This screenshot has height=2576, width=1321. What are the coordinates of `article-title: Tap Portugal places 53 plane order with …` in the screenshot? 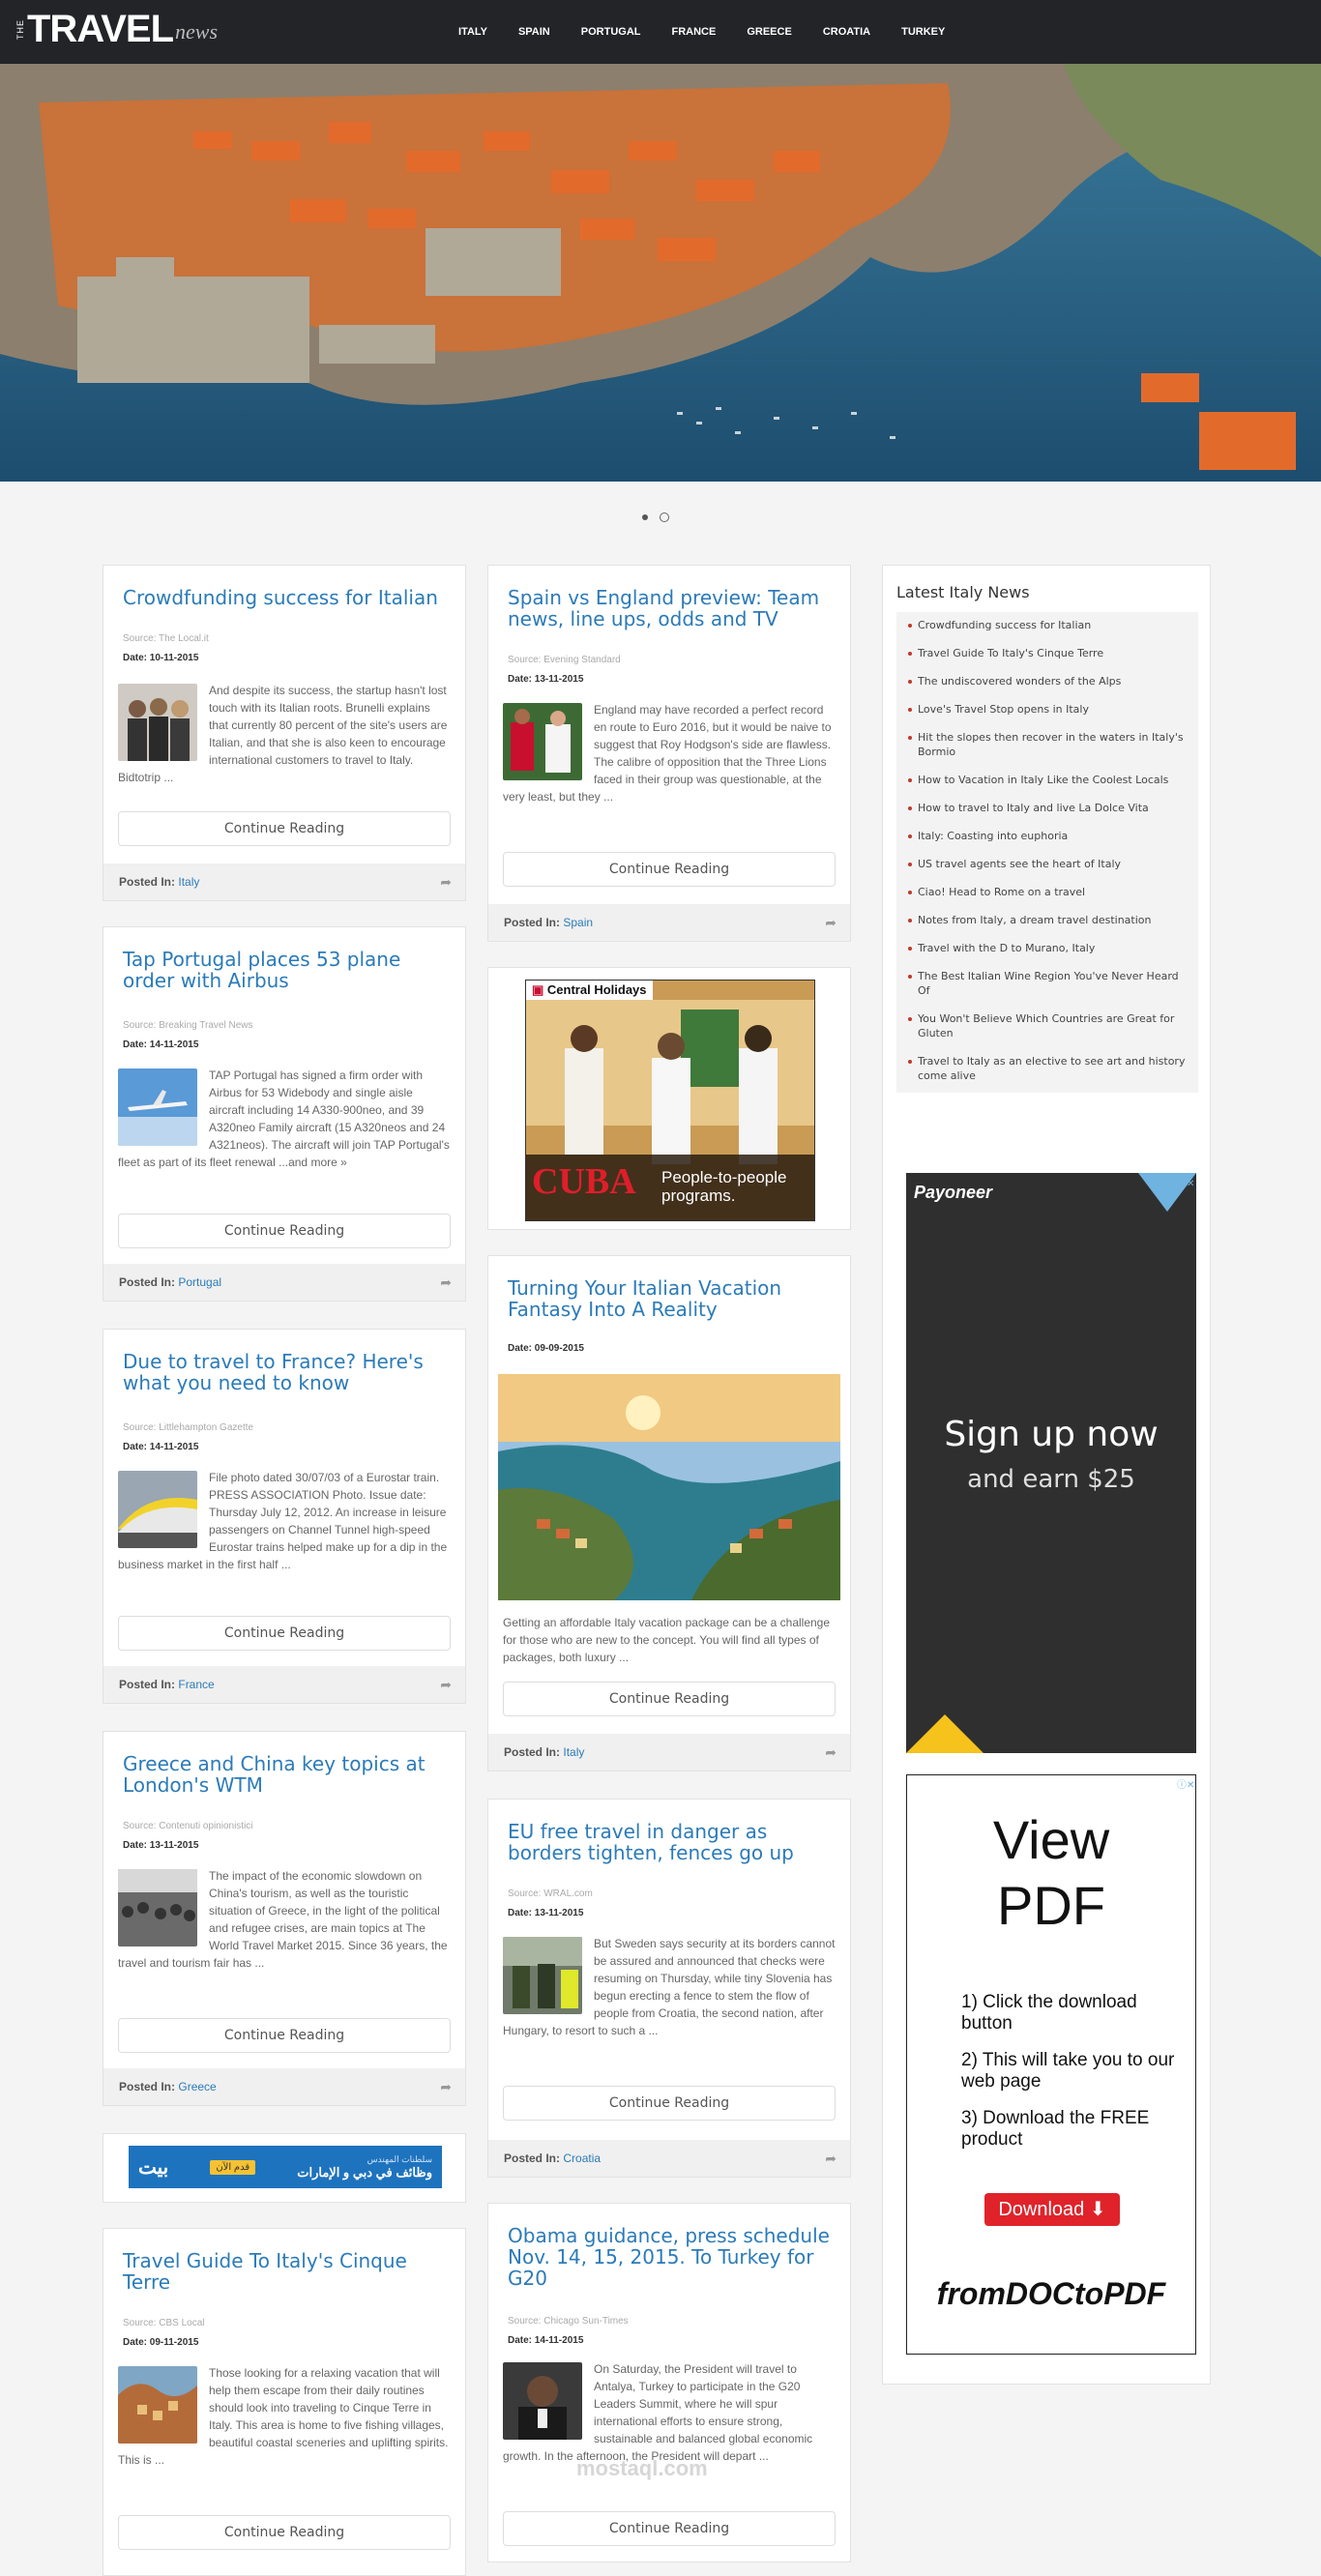 It's located at (285, 970).